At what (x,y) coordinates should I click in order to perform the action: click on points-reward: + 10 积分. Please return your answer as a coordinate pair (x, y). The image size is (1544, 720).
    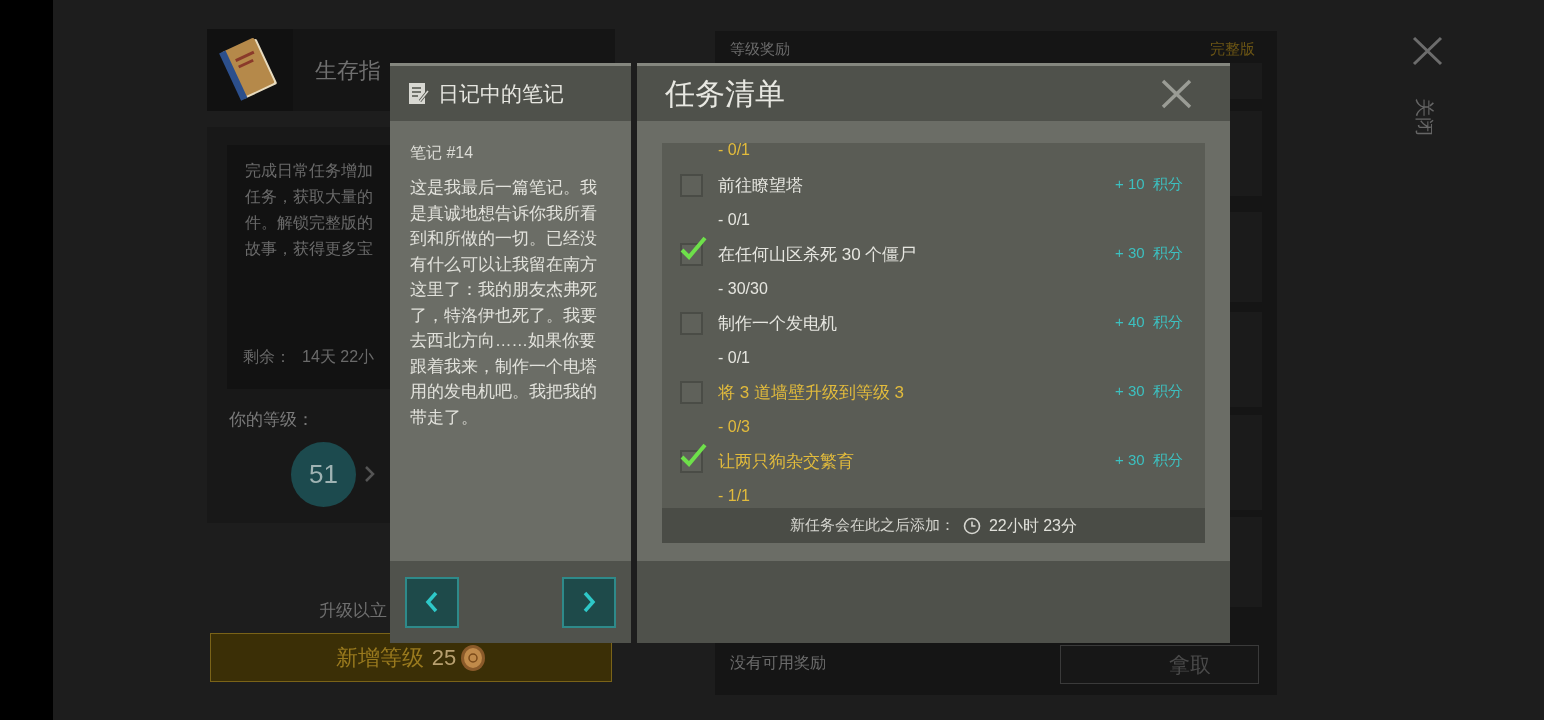
    Looking at the image, I should click on (1149, 184).